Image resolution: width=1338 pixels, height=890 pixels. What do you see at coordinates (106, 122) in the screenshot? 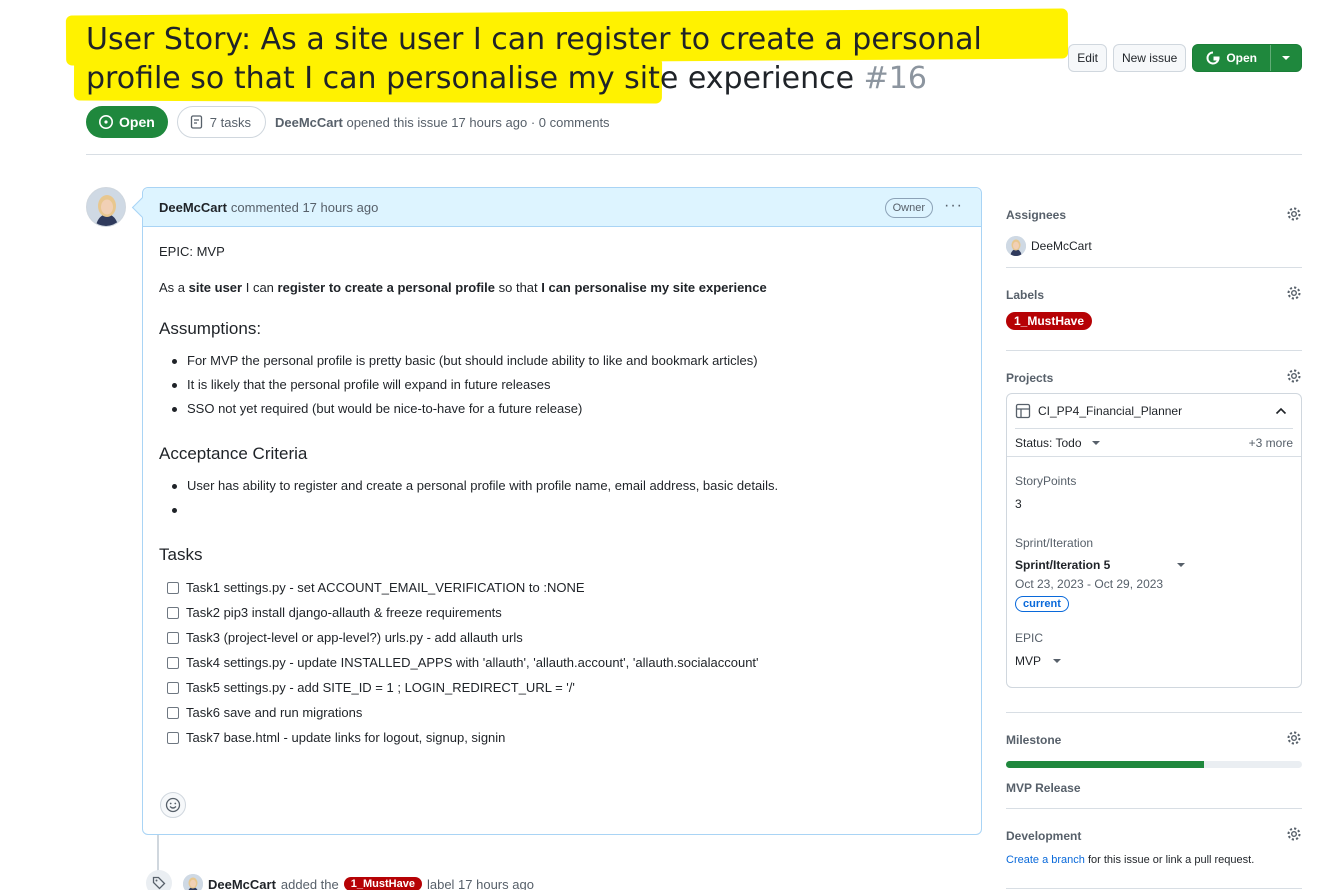
I see `issue-open-icon` at bounding box center [106, 122].